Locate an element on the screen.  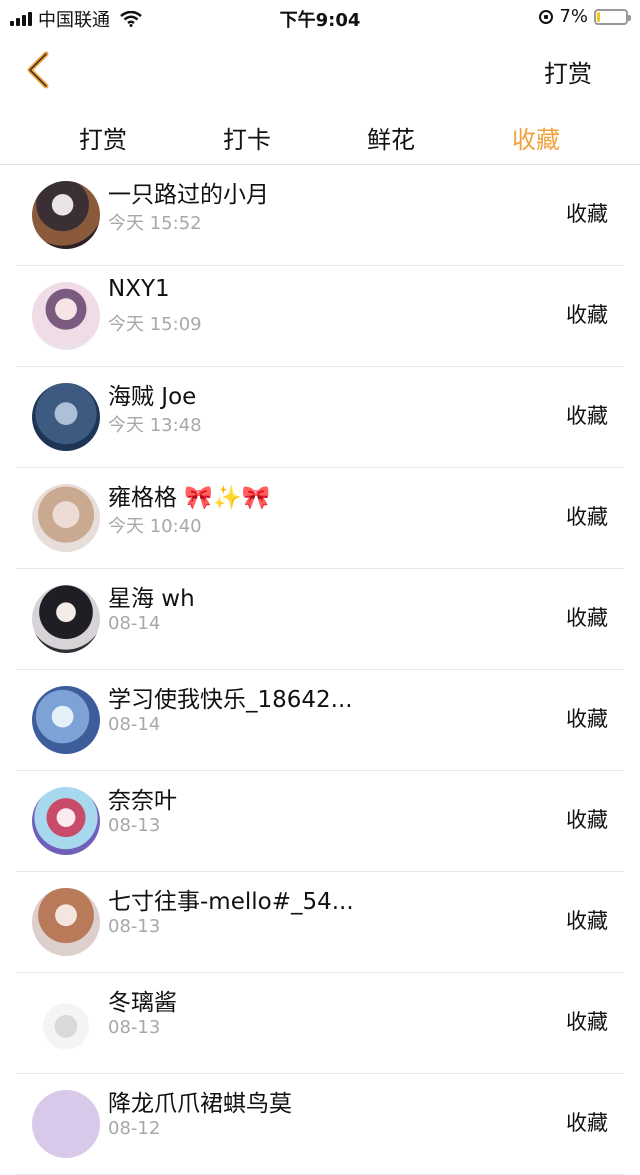
nav-bar: 打赏 is located at coordinates (320, 70).